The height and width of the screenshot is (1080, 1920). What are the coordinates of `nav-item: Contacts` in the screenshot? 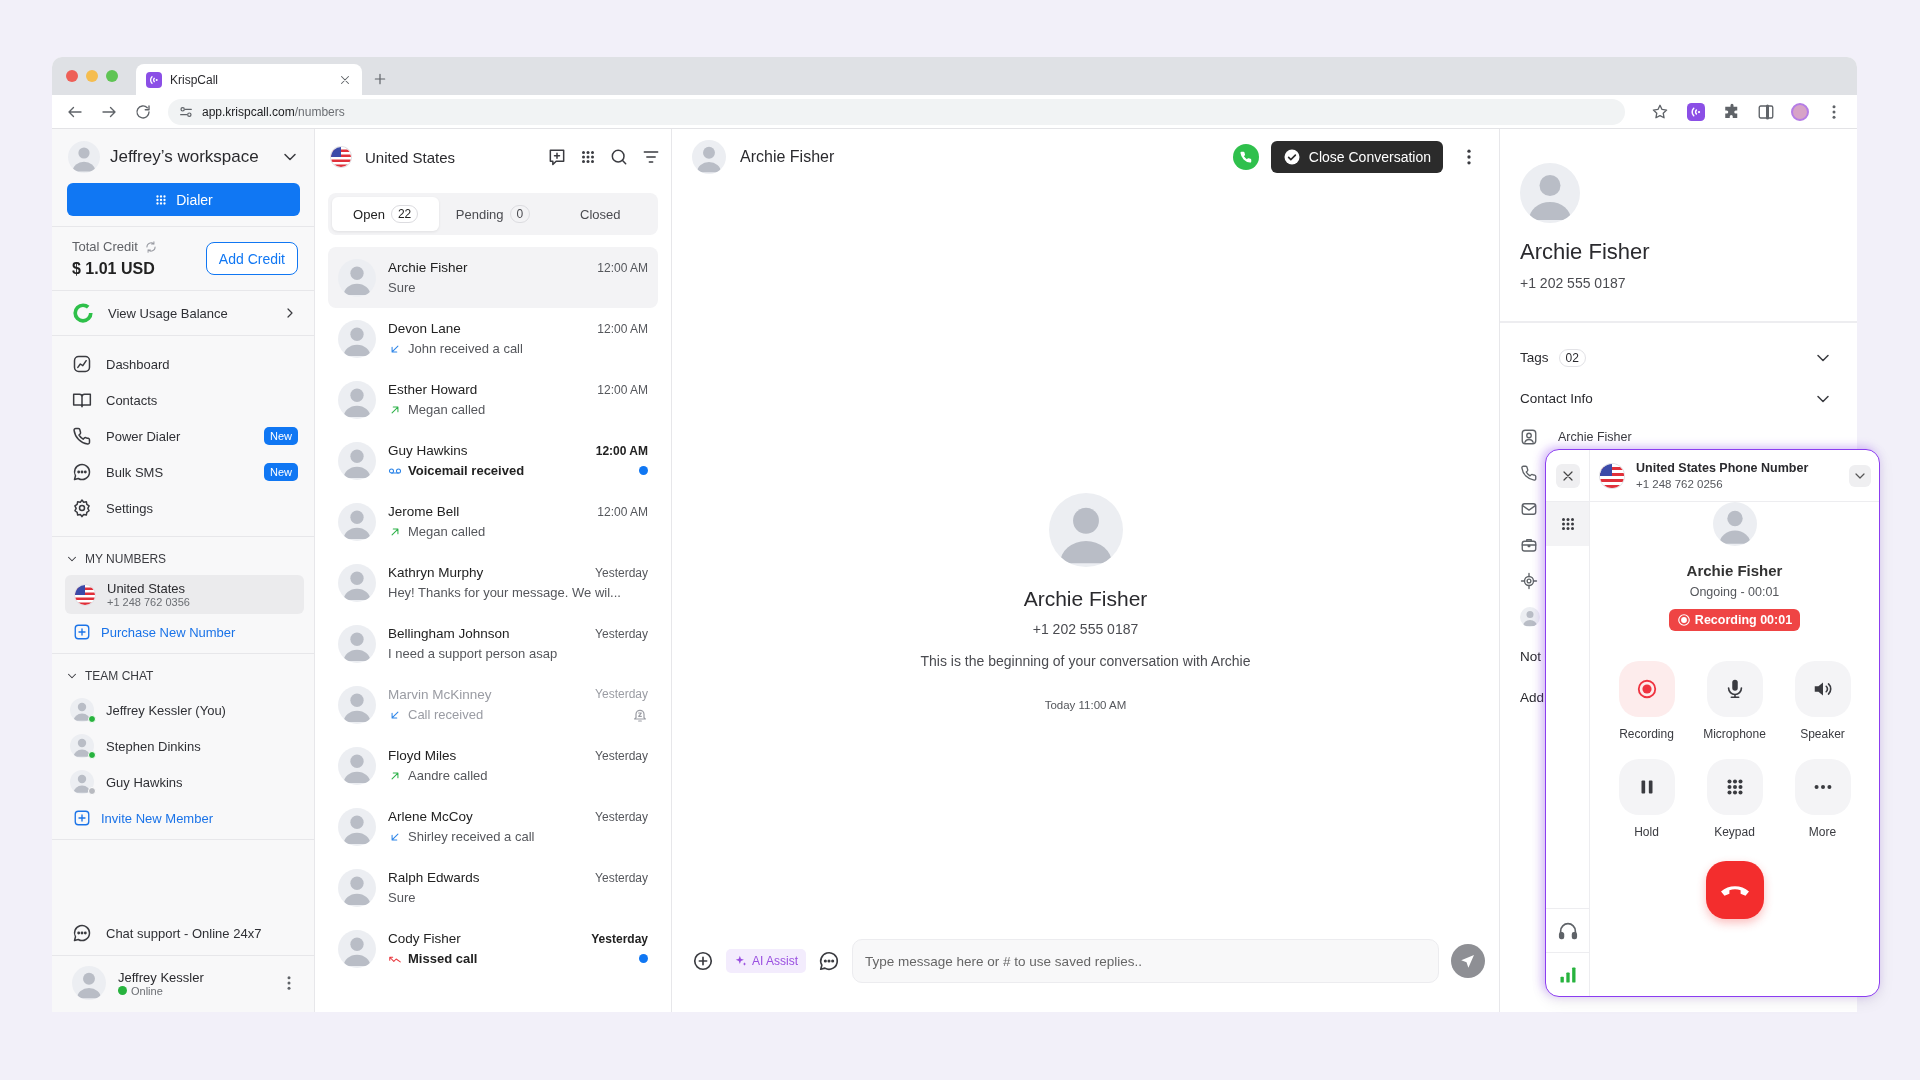 It's located at (202, 400).